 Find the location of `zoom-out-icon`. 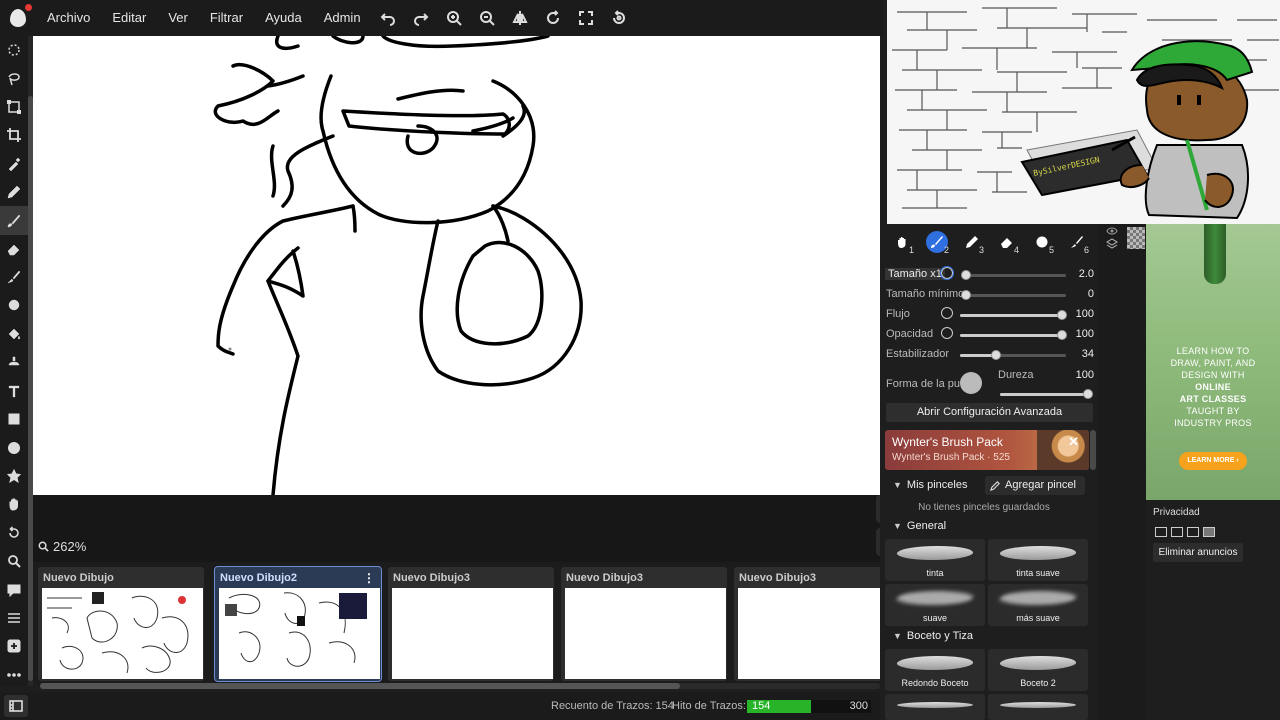

zoom-out-icon is located at coordinates (487, 18).